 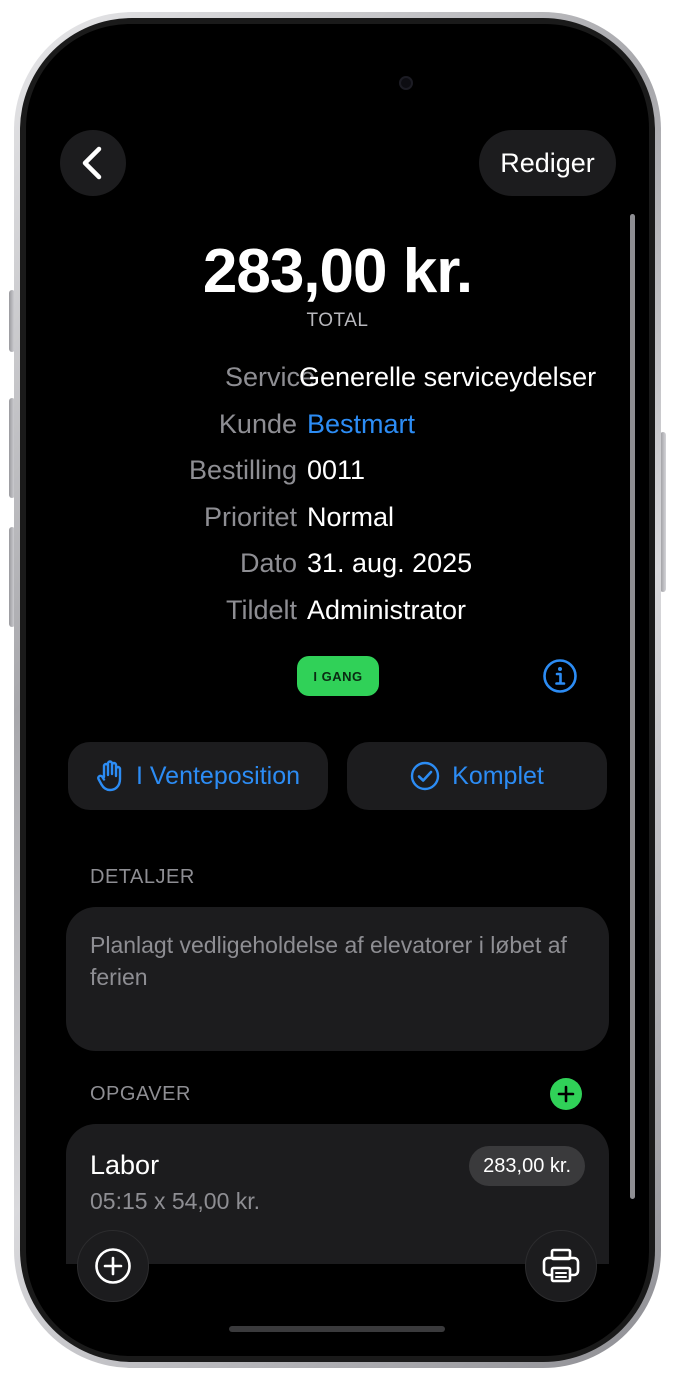 I want to click on task-subtitle: 05:15 x 54,00 kr., so click(x=175, y=1201).